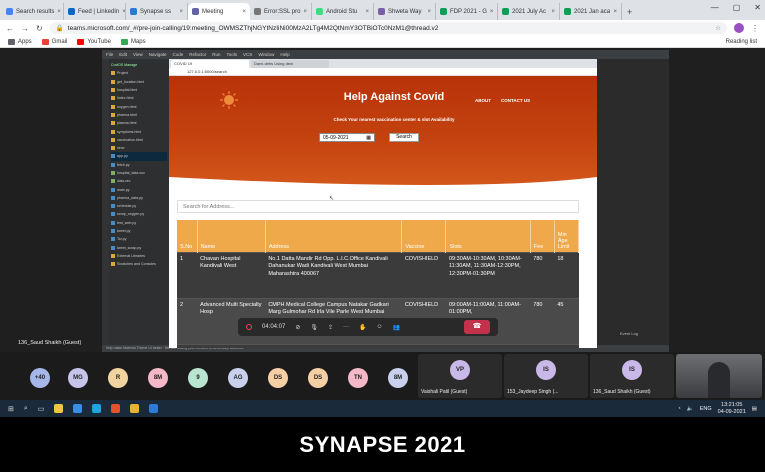 This screenshot has height=472, width=765. Describe the element at coordinates (139, 82) in the screenshot. I see `tree-item: get_location.html` at that location.